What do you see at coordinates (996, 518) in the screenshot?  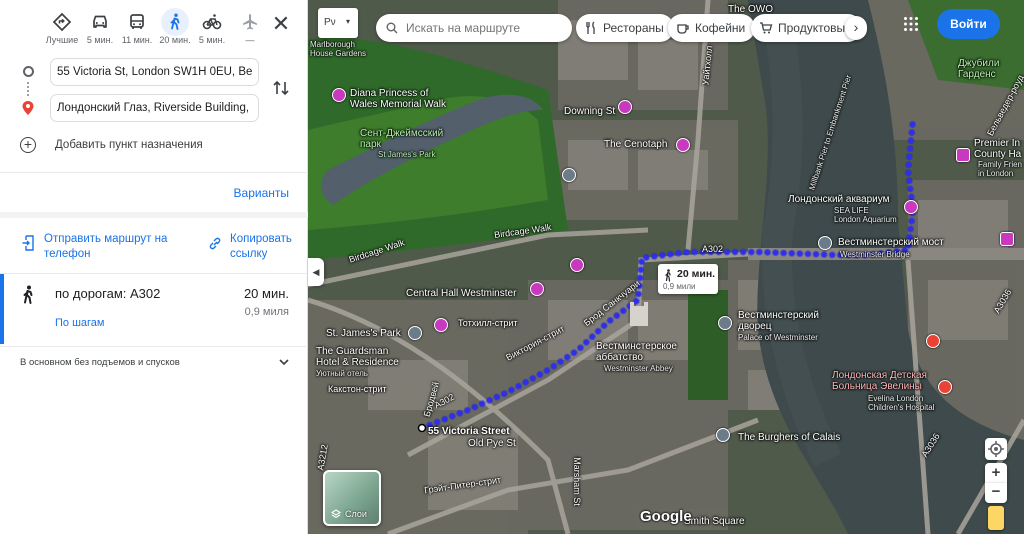 I see `street-view-pegman-icon` at bounding box center [996, 518].